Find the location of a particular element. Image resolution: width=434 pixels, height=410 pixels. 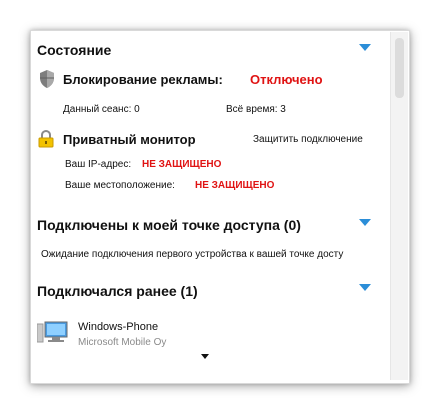

device-vendor: Microsoft Mobile Oy is located at coordinates (122, 342).